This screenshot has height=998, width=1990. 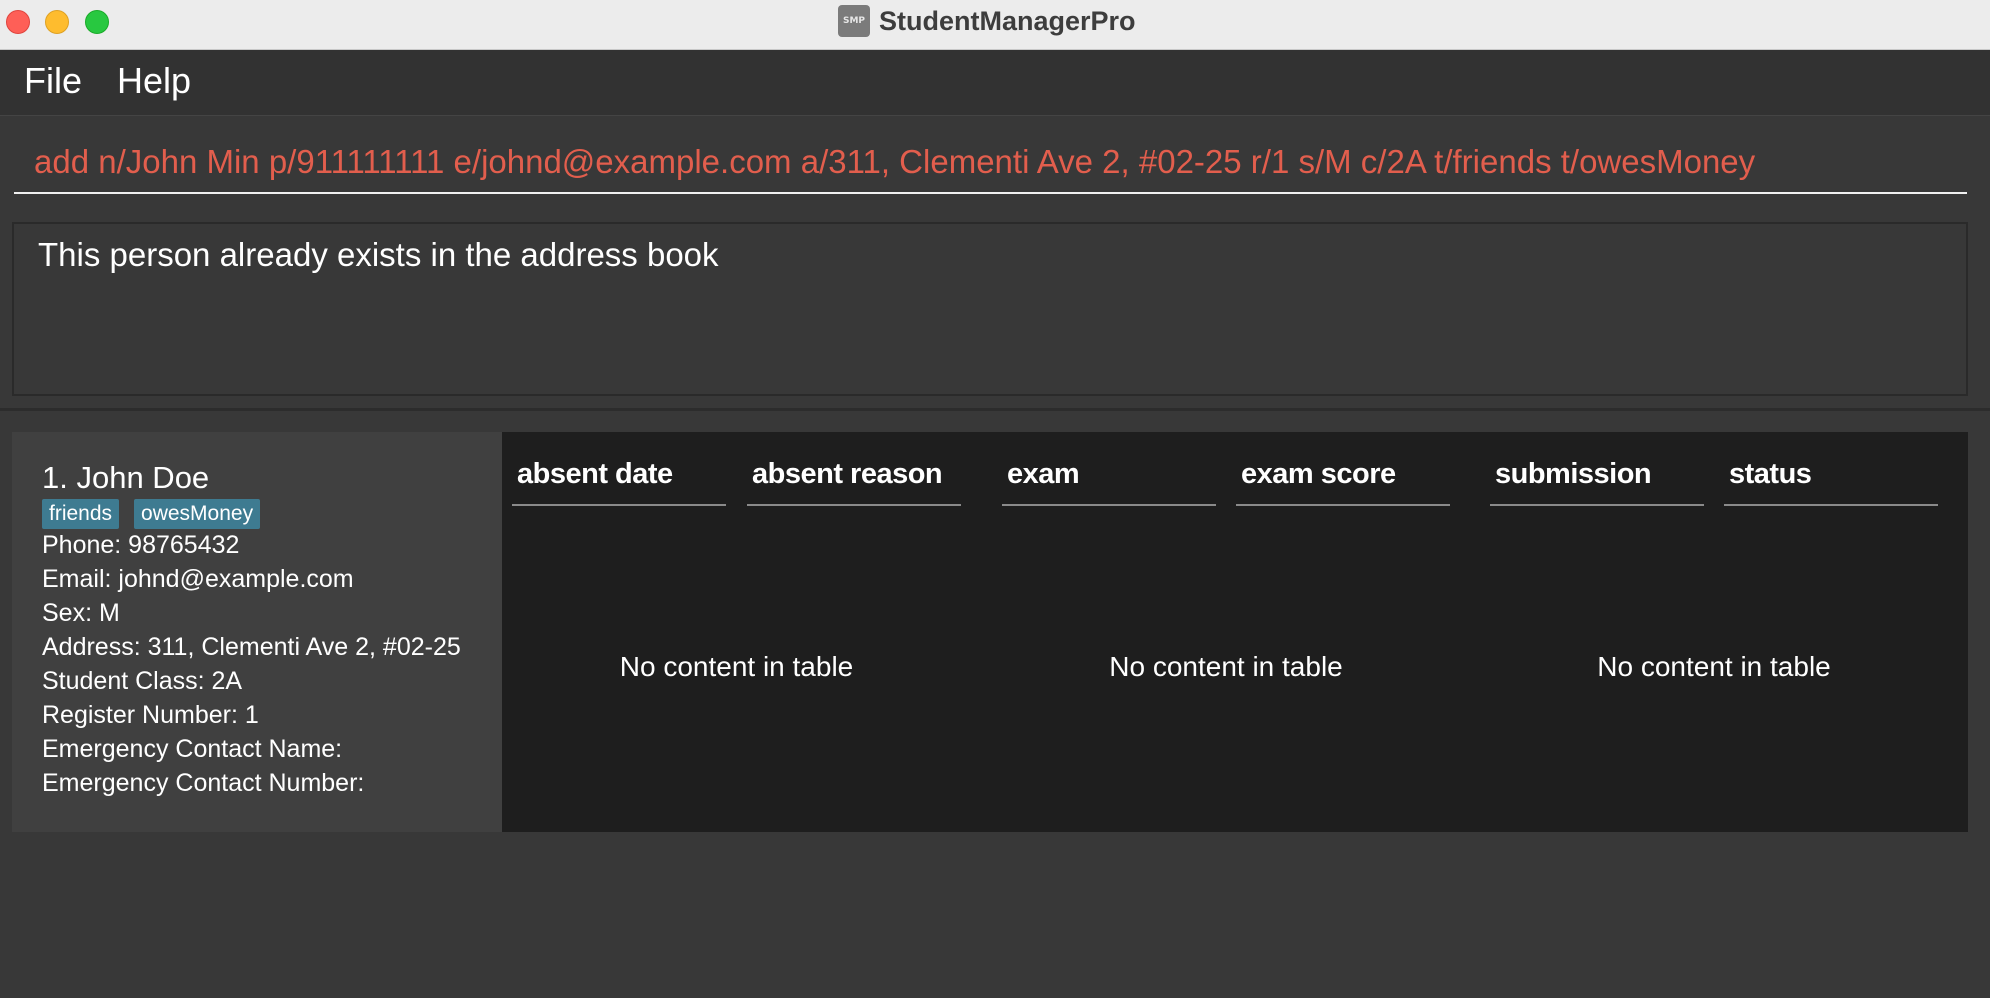 What do you see at coordinates (154, 81) in the screenshot?
I see `menu-help: Help` at bounding box center [154, 81].